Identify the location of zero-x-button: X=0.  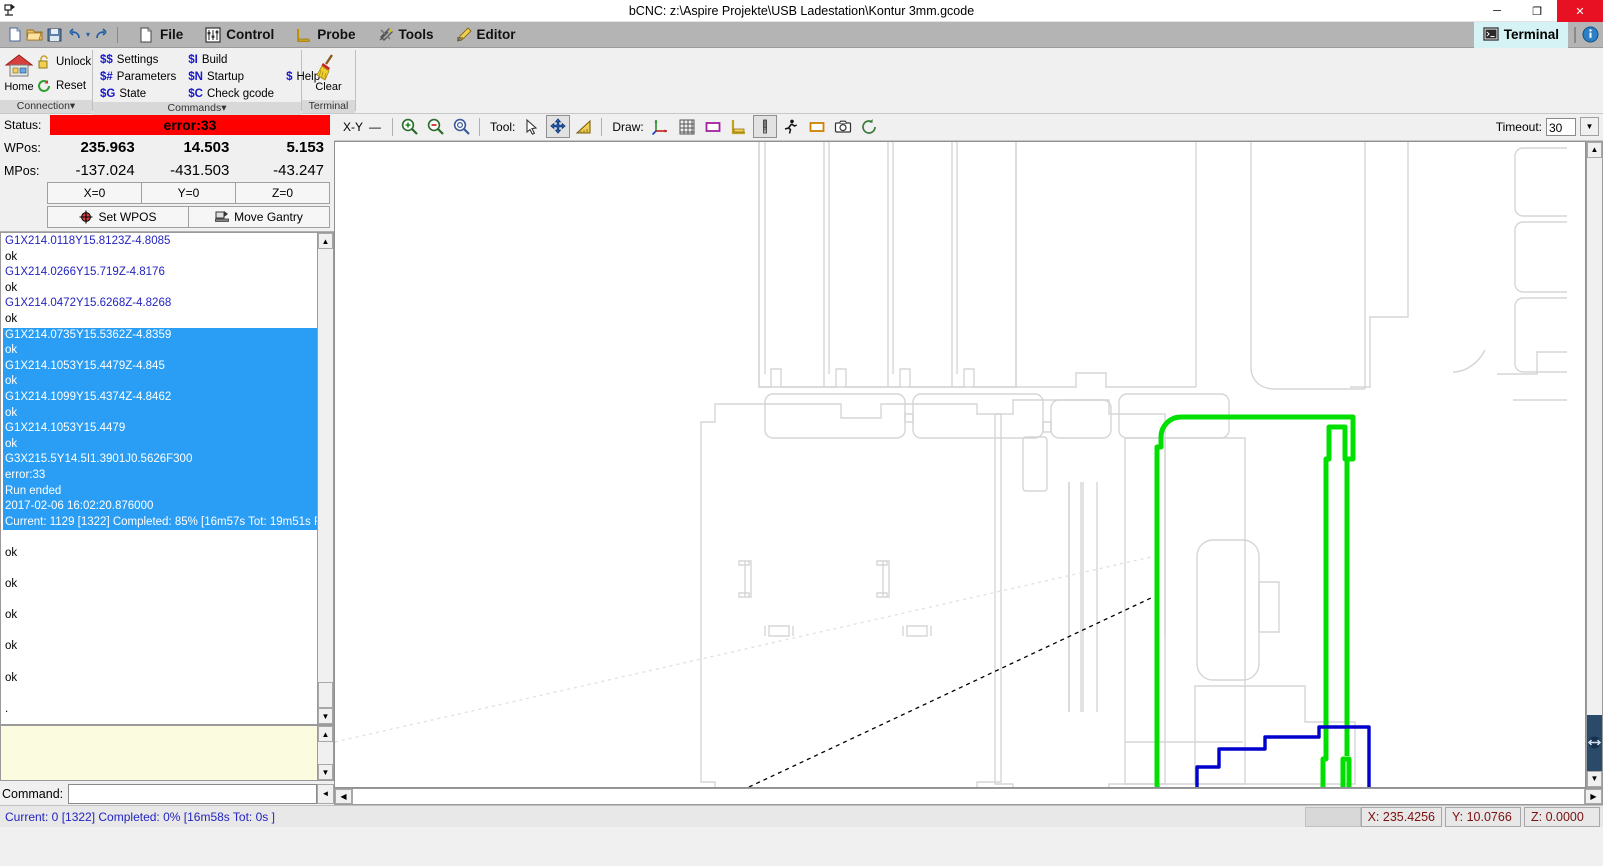
(94, 193).